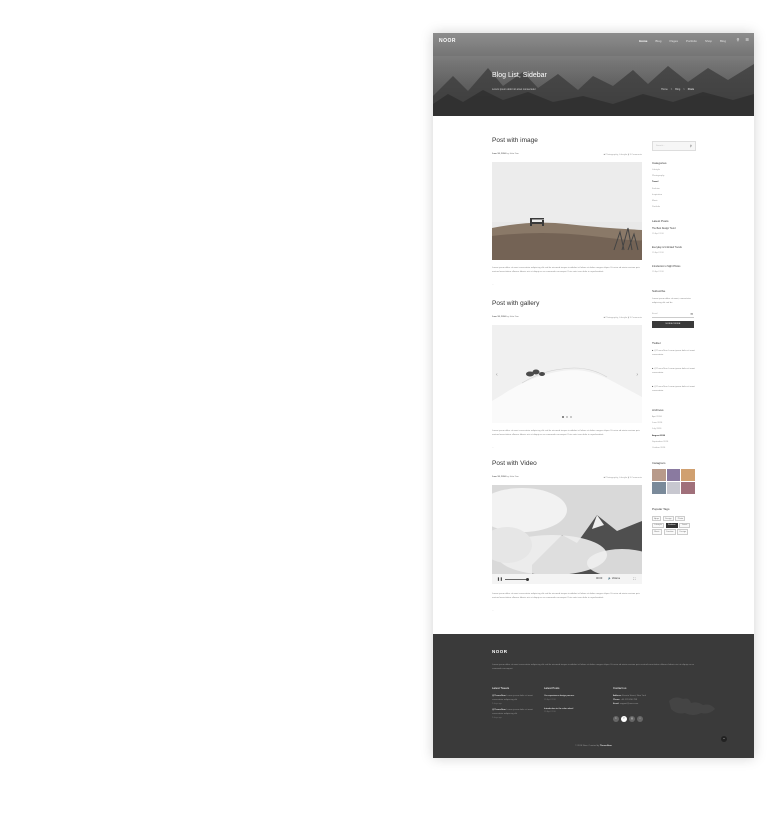 The image size is (779, 815). Describe the element at coordinates (673, 314) in the screenshot. I see `email-field: Email ✉` at that location.